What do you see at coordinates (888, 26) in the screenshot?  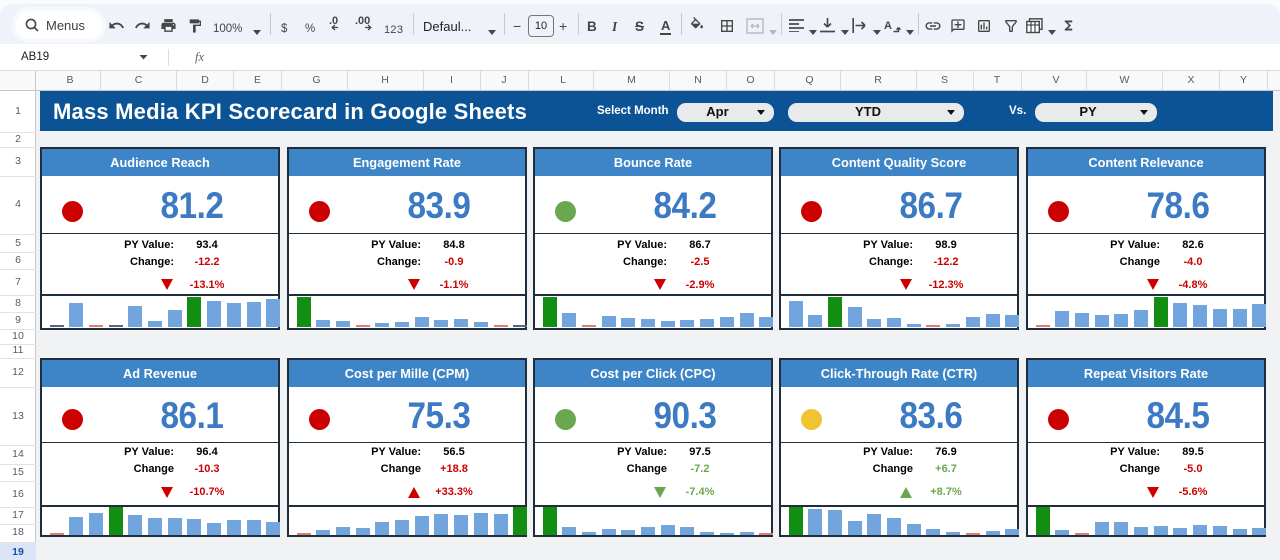 I see `svg-text: A` at bounding box center [888, 26].